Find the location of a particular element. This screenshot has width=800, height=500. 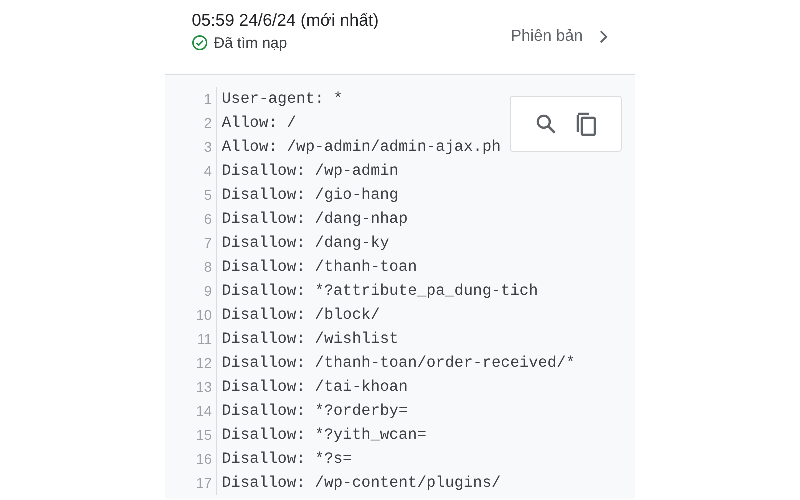

code-line: Disallow: /dang-ky is located at coordinates (305, 243).